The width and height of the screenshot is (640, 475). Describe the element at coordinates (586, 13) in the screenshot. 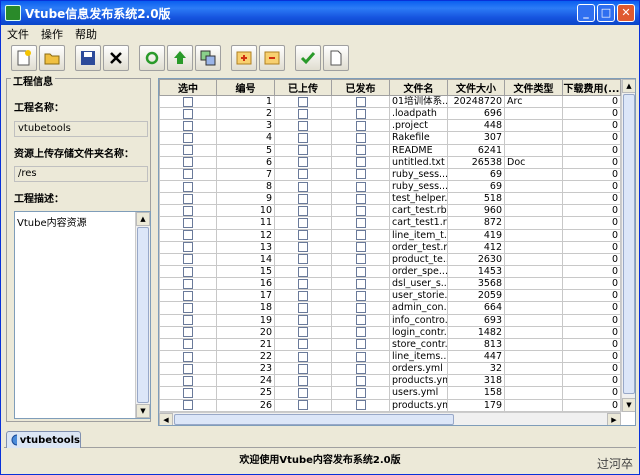

I see `minimize-button: _` at that location.